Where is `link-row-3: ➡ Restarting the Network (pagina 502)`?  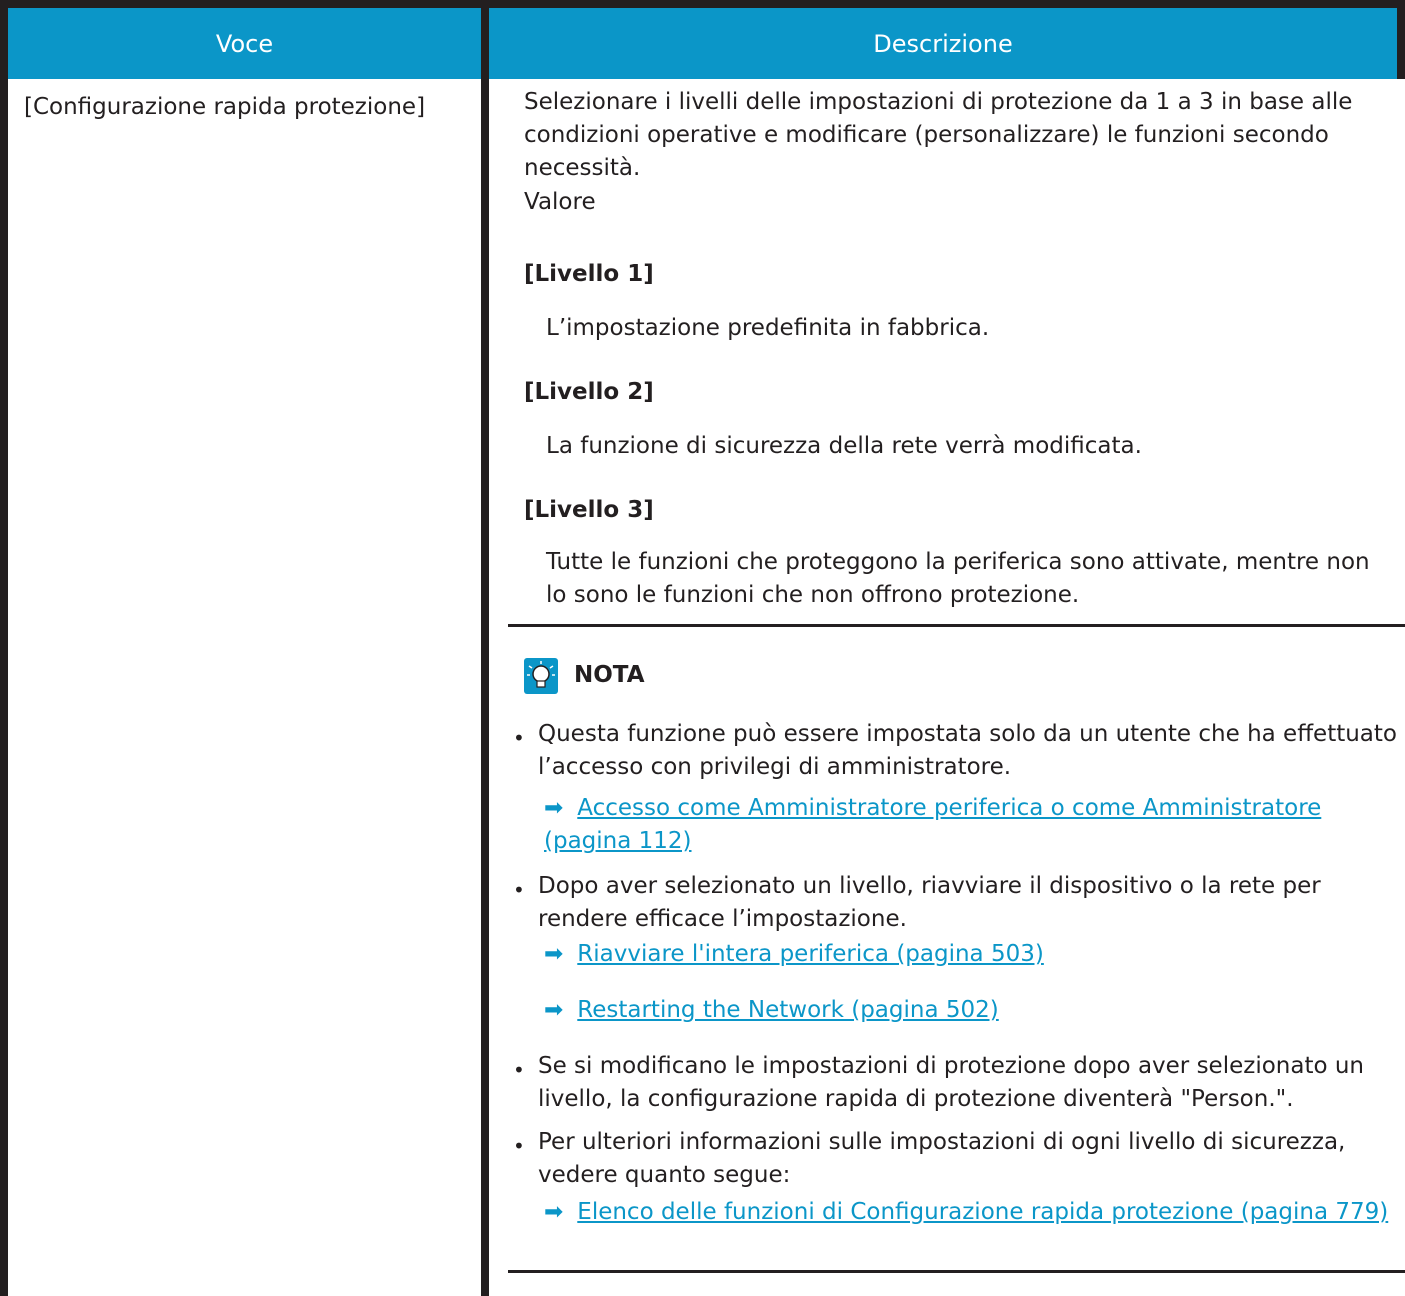 link-row-3: ➡ Restarting the Network (pagina 502) is located at coordinates (969, 1010).